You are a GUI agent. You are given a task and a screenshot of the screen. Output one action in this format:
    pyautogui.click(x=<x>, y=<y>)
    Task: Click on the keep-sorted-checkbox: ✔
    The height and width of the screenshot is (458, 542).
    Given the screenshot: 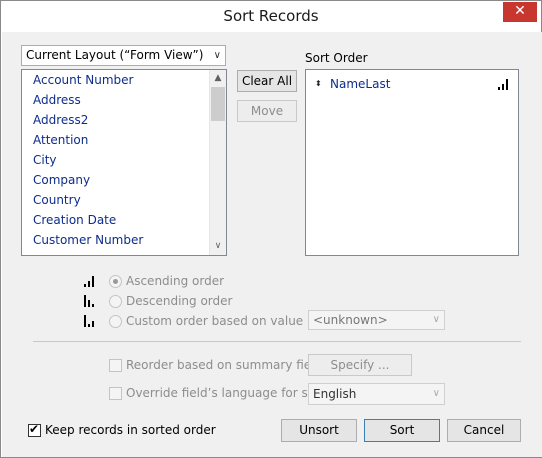 What is the action you would take?
    pyautogui.click(x=34, y=429)
    